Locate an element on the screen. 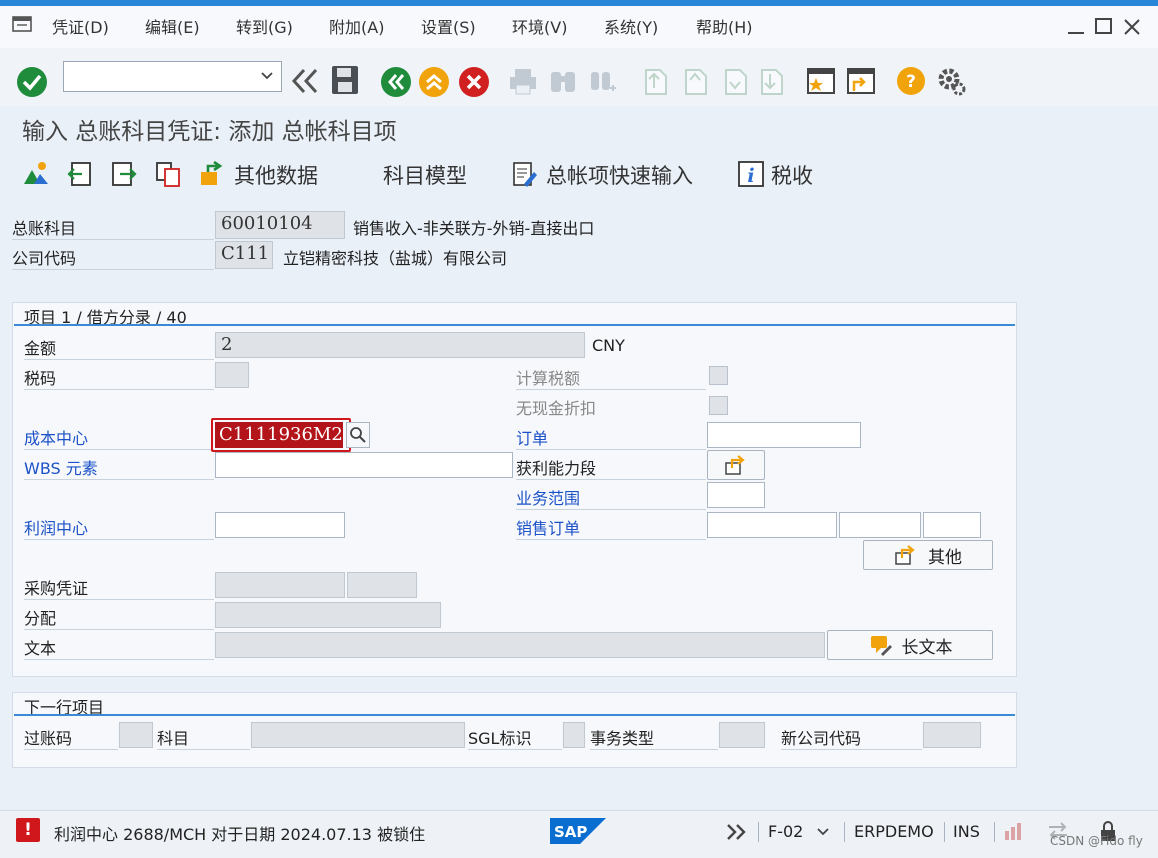  cost-center-label: 成本中心 is located at coordinates (119, 437).